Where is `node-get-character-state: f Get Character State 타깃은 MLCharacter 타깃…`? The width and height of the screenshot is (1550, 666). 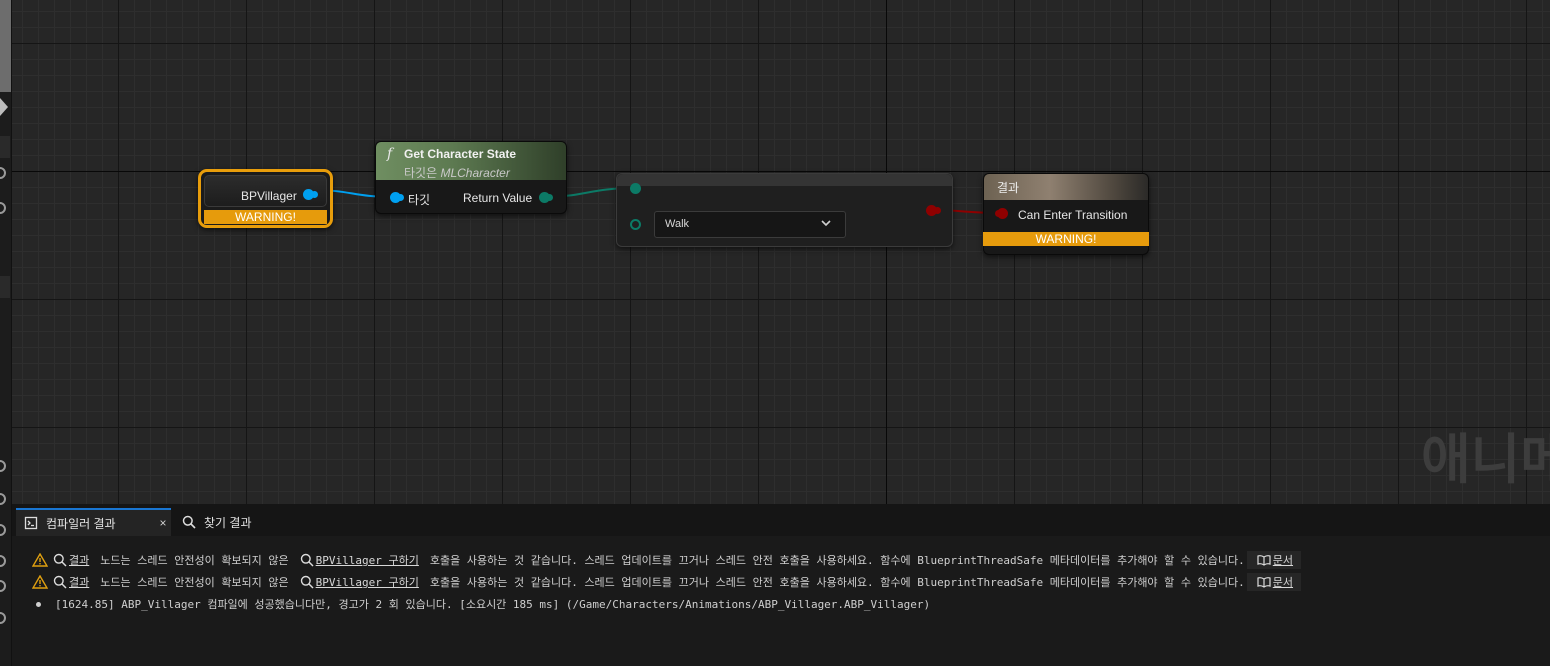 node-get-character-state: f Get Character State 타깃은 MLCharacter 타깃… is located at coordinates (471, 177).